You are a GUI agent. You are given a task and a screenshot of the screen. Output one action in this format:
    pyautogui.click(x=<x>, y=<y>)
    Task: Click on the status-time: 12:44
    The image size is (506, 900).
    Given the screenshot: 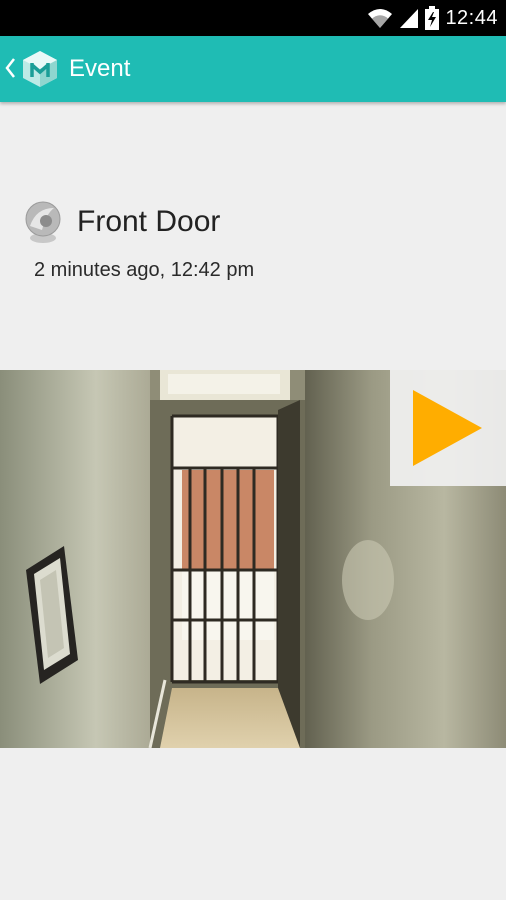 What is the action you would take?
    pyautogui.click(x=471, y=17)
    